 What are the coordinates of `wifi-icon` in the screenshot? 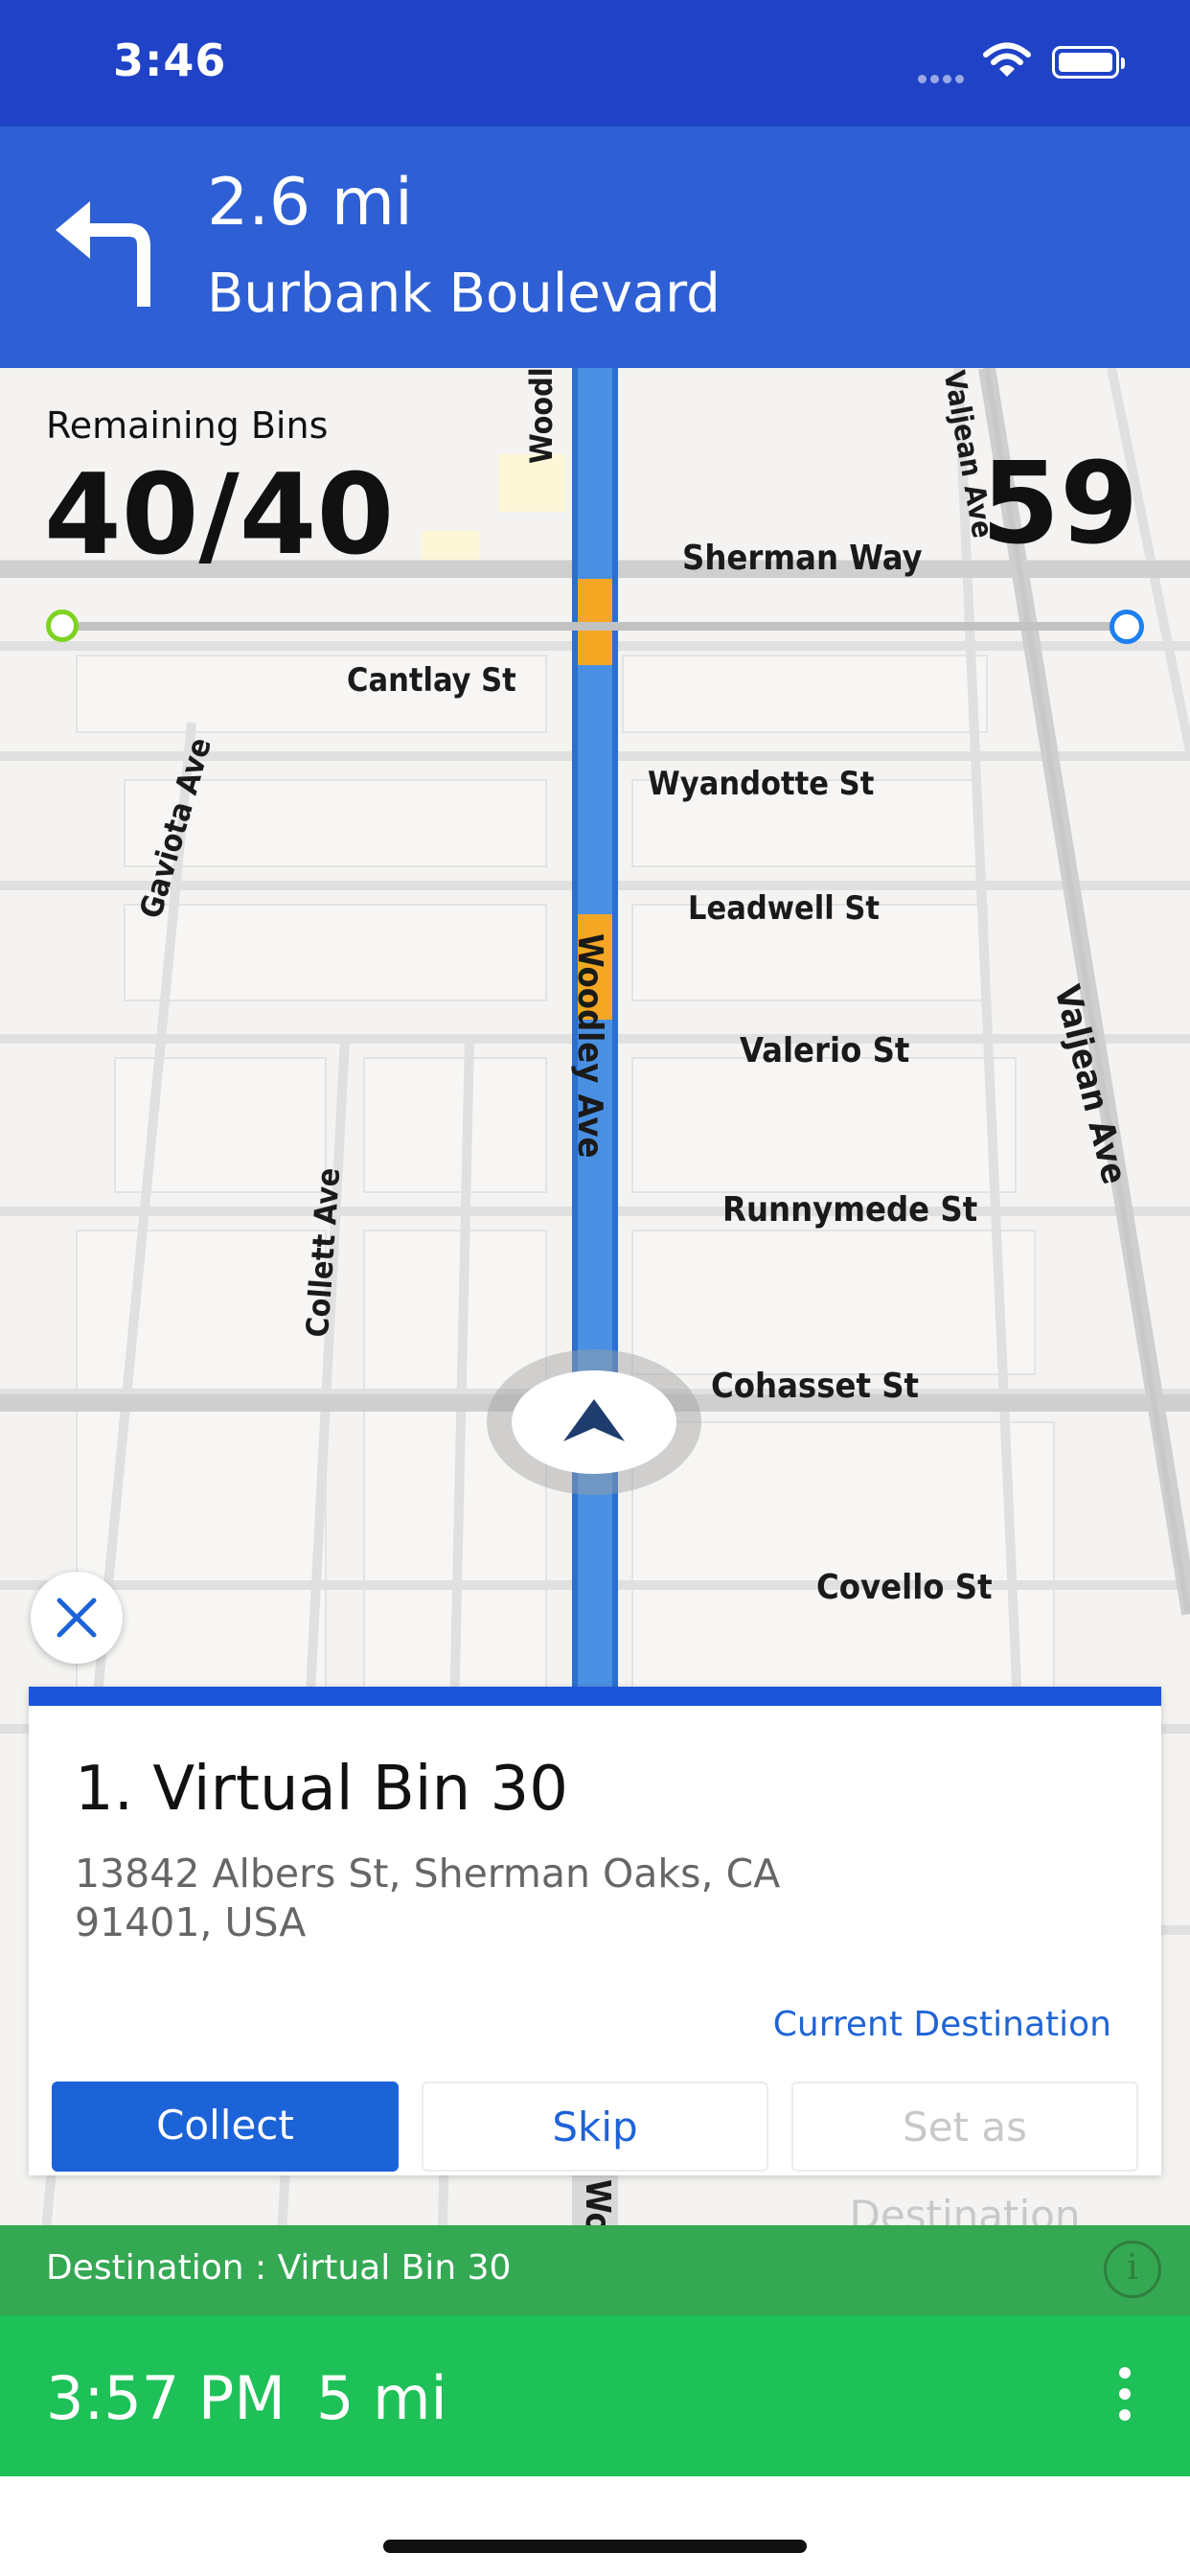 It's located at (1007, 59).